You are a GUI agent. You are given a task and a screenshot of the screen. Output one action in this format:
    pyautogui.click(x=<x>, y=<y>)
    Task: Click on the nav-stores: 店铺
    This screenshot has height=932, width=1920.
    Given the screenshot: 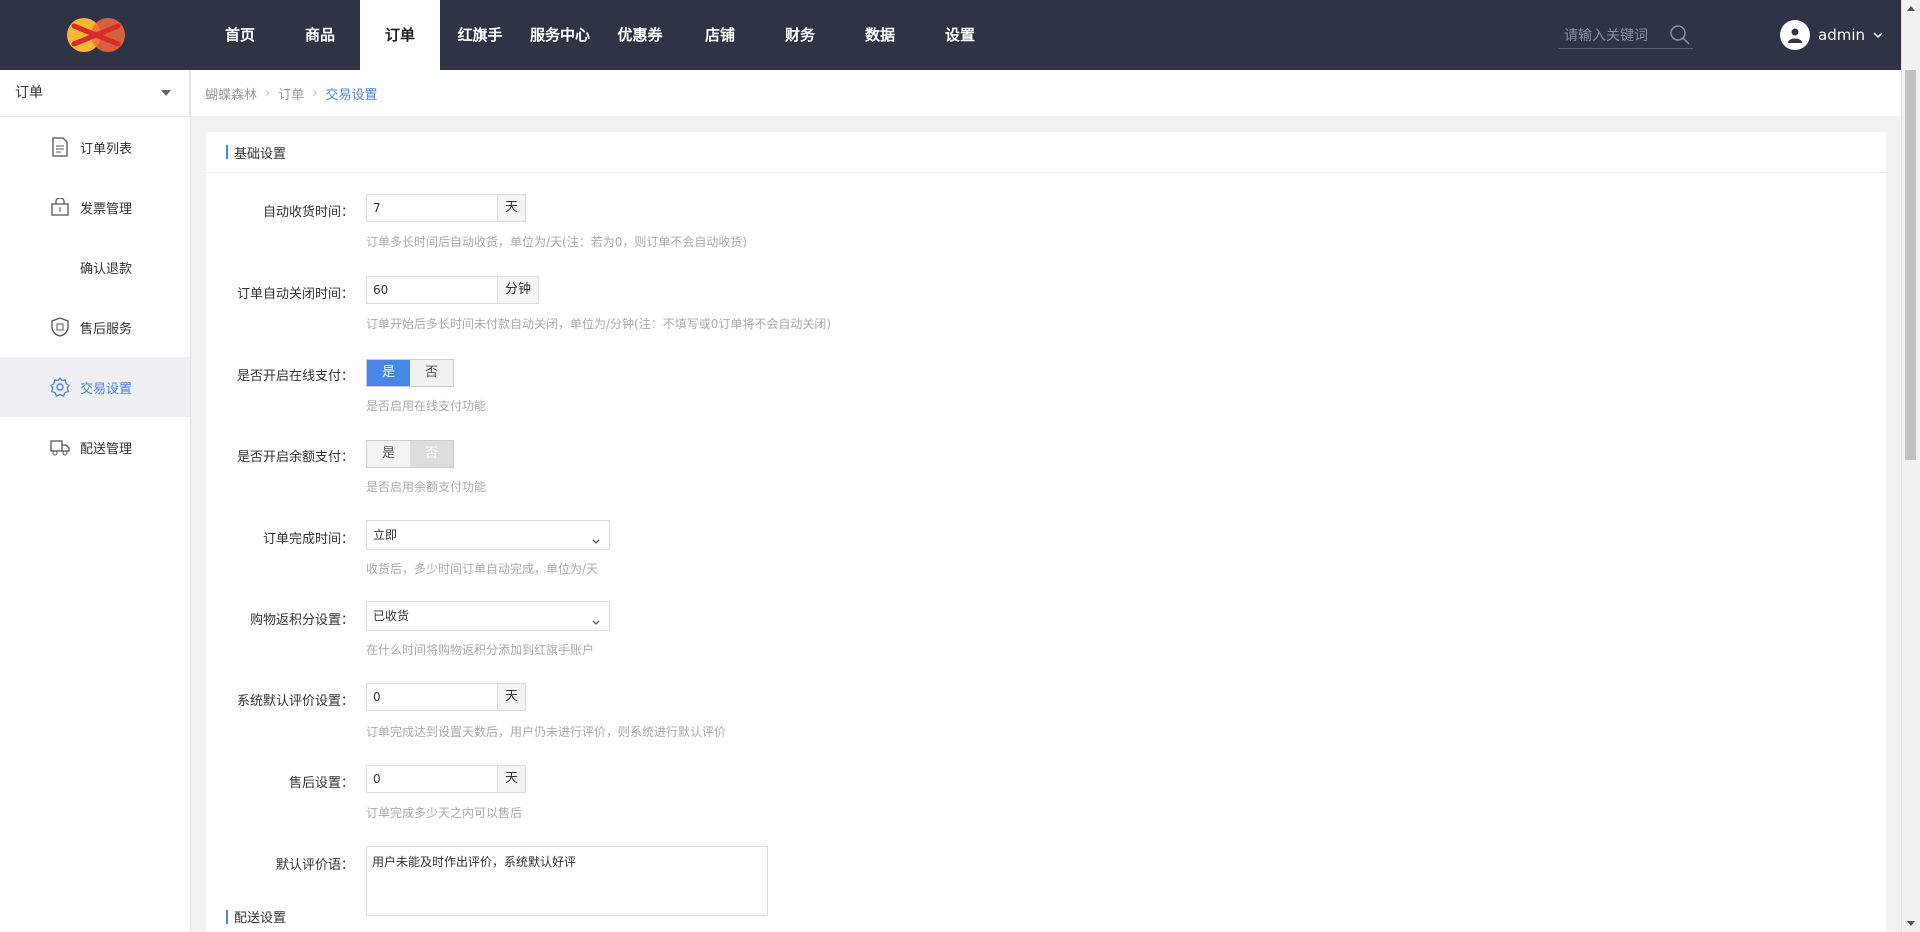 What is the action you would take?
    pyautogui.click(x=720, y=35)
    